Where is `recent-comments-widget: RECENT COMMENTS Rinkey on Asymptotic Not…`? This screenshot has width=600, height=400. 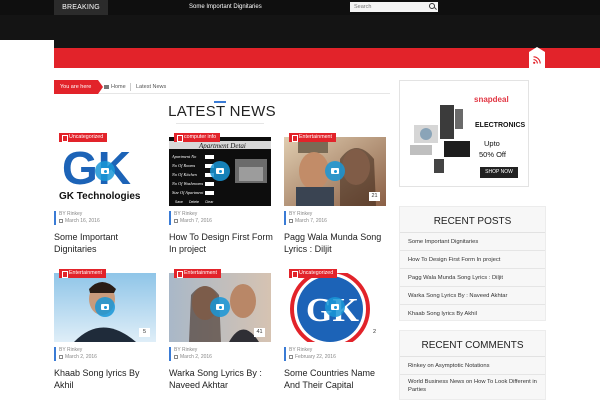 recent-comments-widget: RECENT COMMENTS Rinkey on Asymptotic Not… is located at coordinates (472, 365).